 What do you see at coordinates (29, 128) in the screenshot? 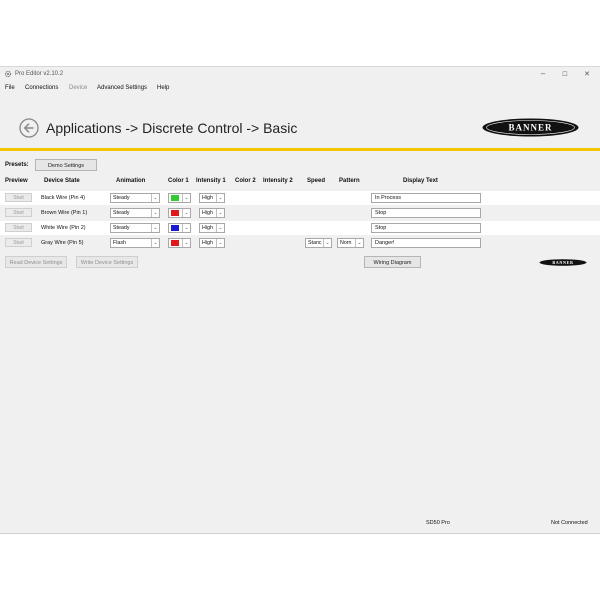
I see `back-arrow-icon` at bounding box center [29, 128].